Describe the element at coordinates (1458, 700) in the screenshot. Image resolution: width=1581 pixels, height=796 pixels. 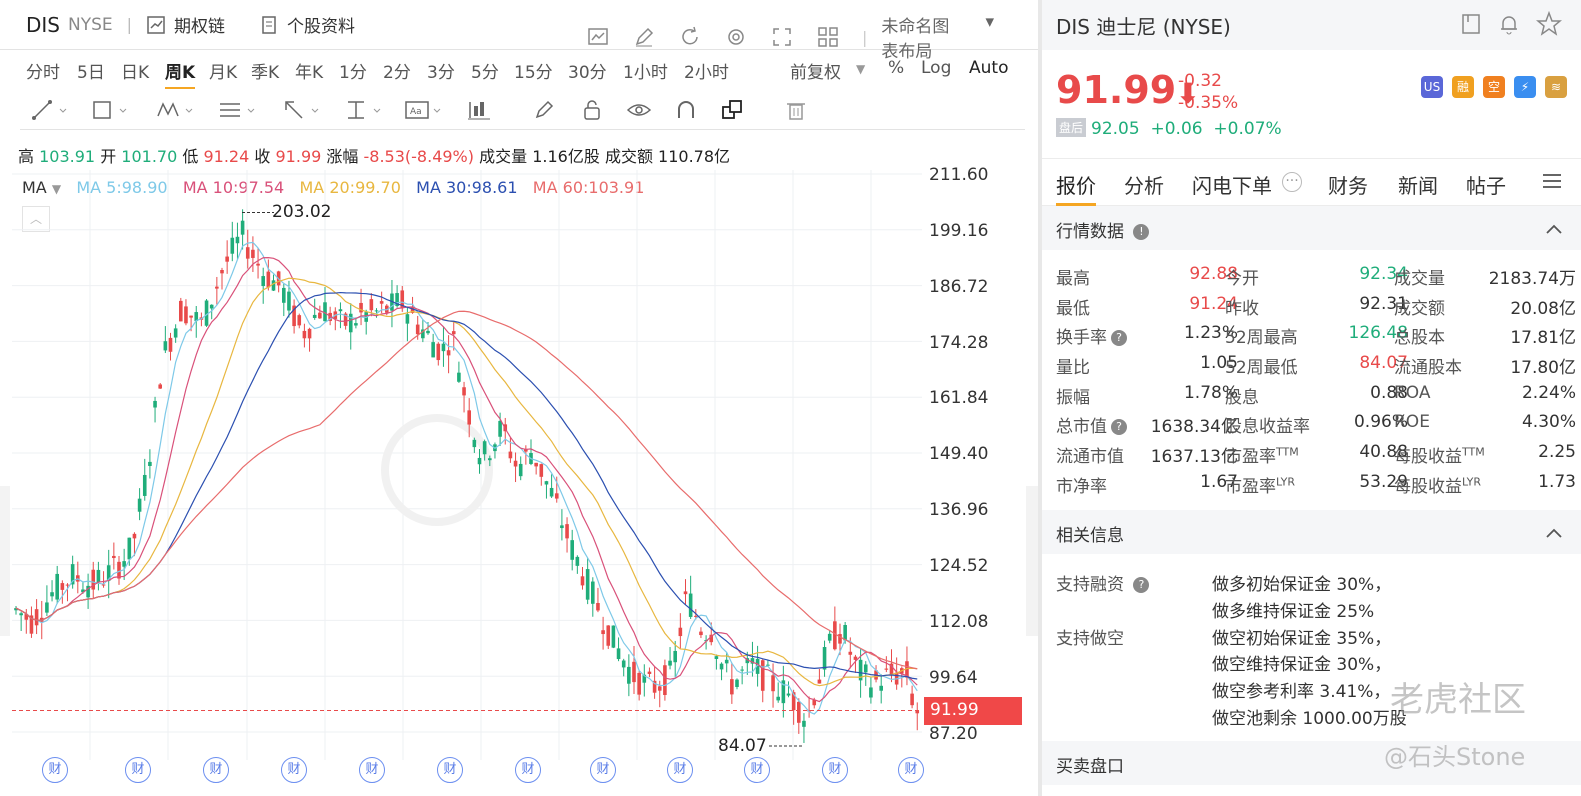
I see `brand-watermark: 老虎社区` at that location.